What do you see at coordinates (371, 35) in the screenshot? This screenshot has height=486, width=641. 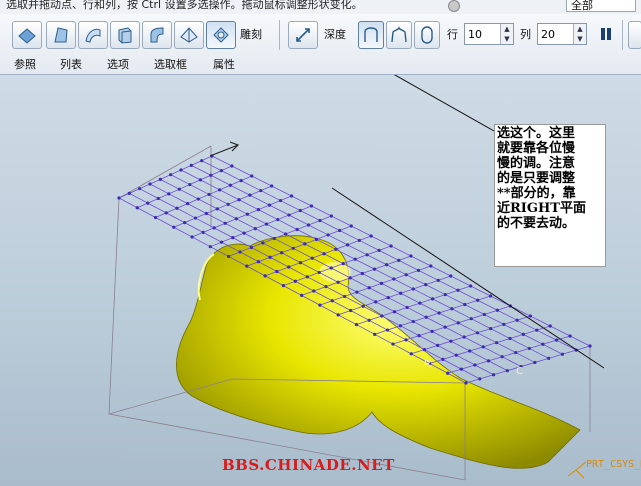 I see `depth-option-1-button` at bounding box center [371, 35].